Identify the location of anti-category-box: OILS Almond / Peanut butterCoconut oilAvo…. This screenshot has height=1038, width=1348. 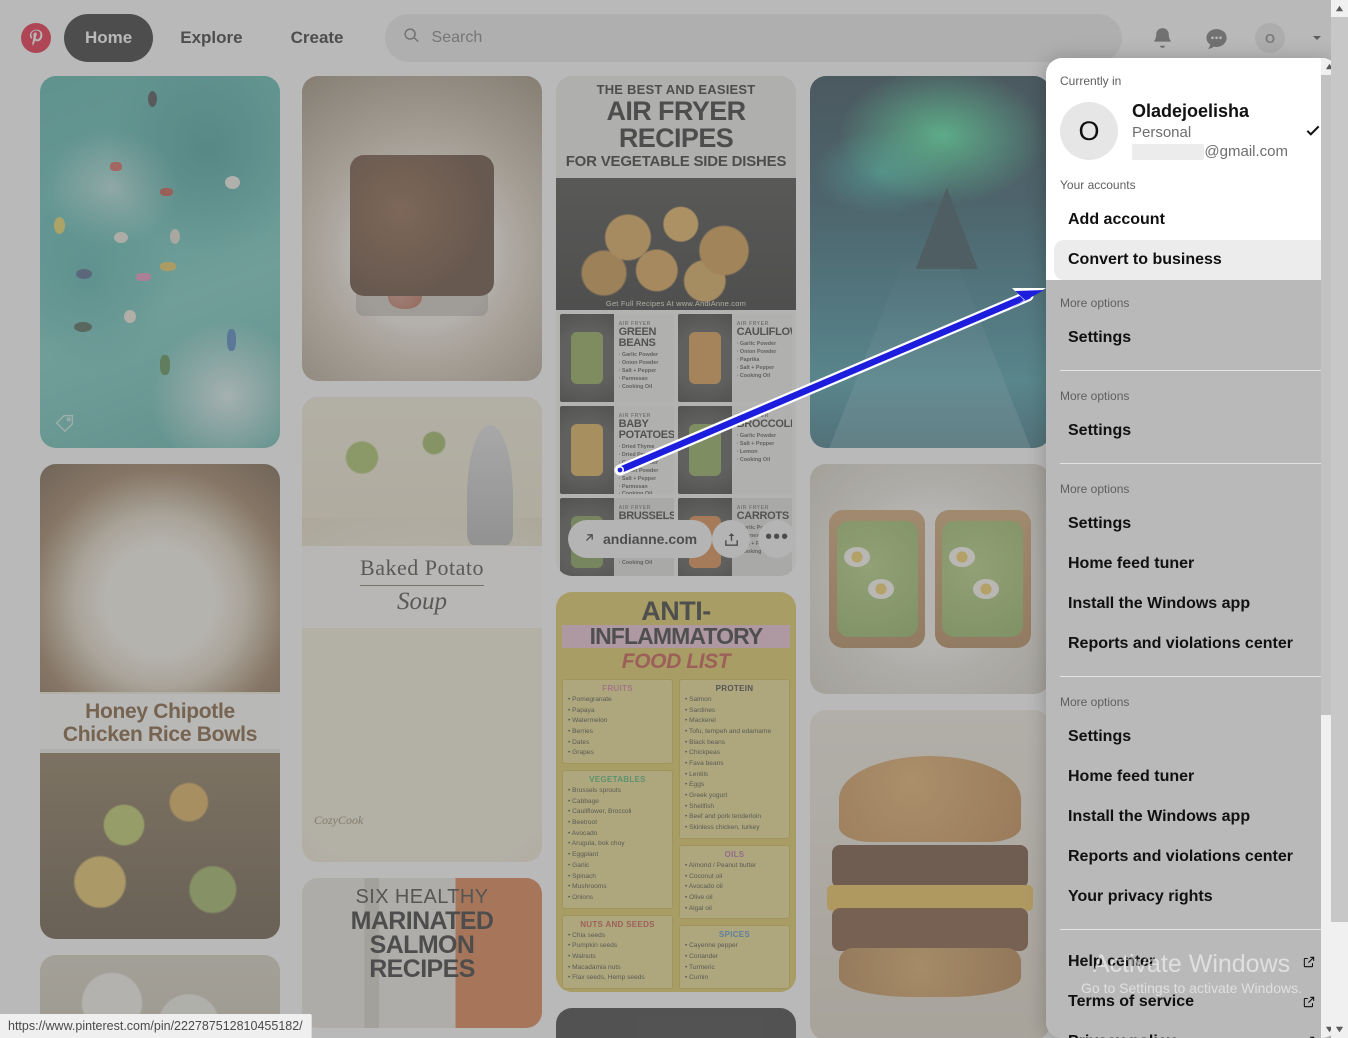
(734, 882).